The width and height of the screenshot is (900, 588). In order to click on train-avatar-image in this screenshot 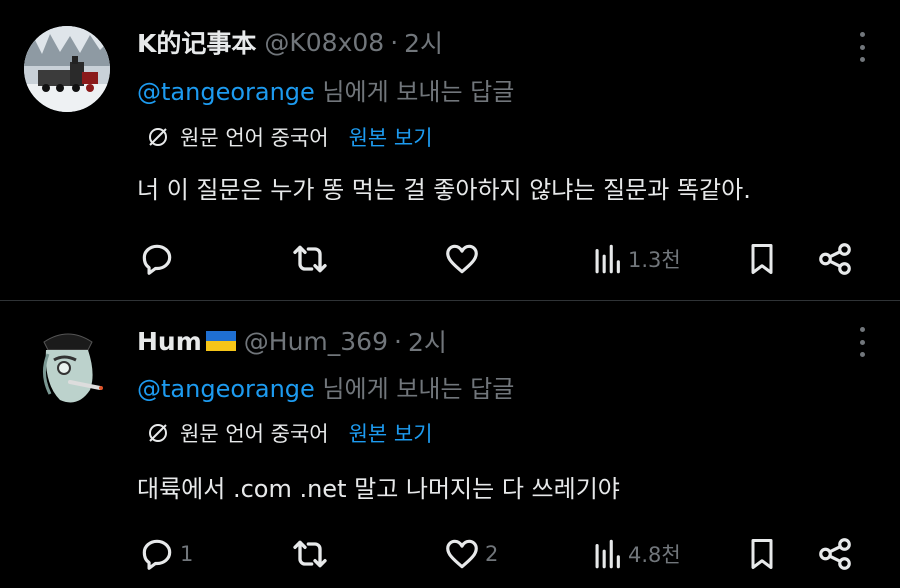, I will do `click(67, 69)`.